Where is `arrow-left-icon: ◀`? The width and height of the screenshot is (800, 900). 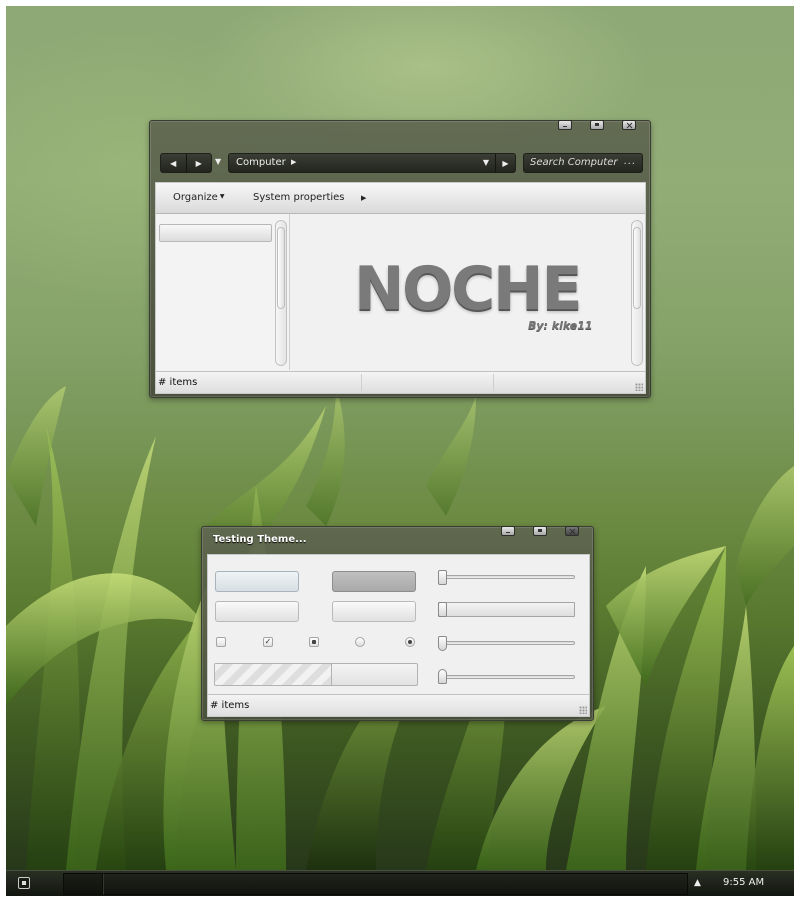
arrow-left-icon: ◀ is located at coordinates (173, 163).